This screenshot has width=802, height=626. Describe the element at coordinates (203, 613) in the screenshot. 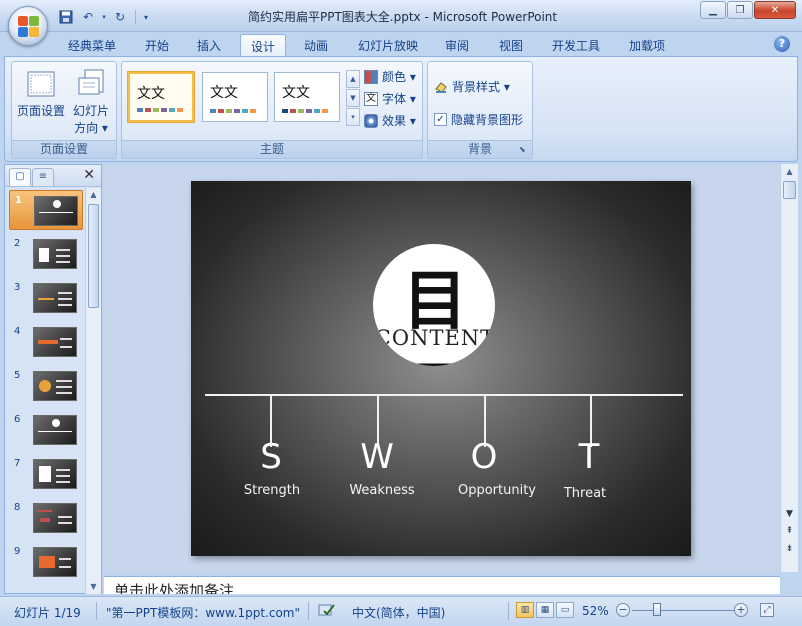

I see `theme-name: "第一PPT模板网：www.1ppt.com"` at that location.